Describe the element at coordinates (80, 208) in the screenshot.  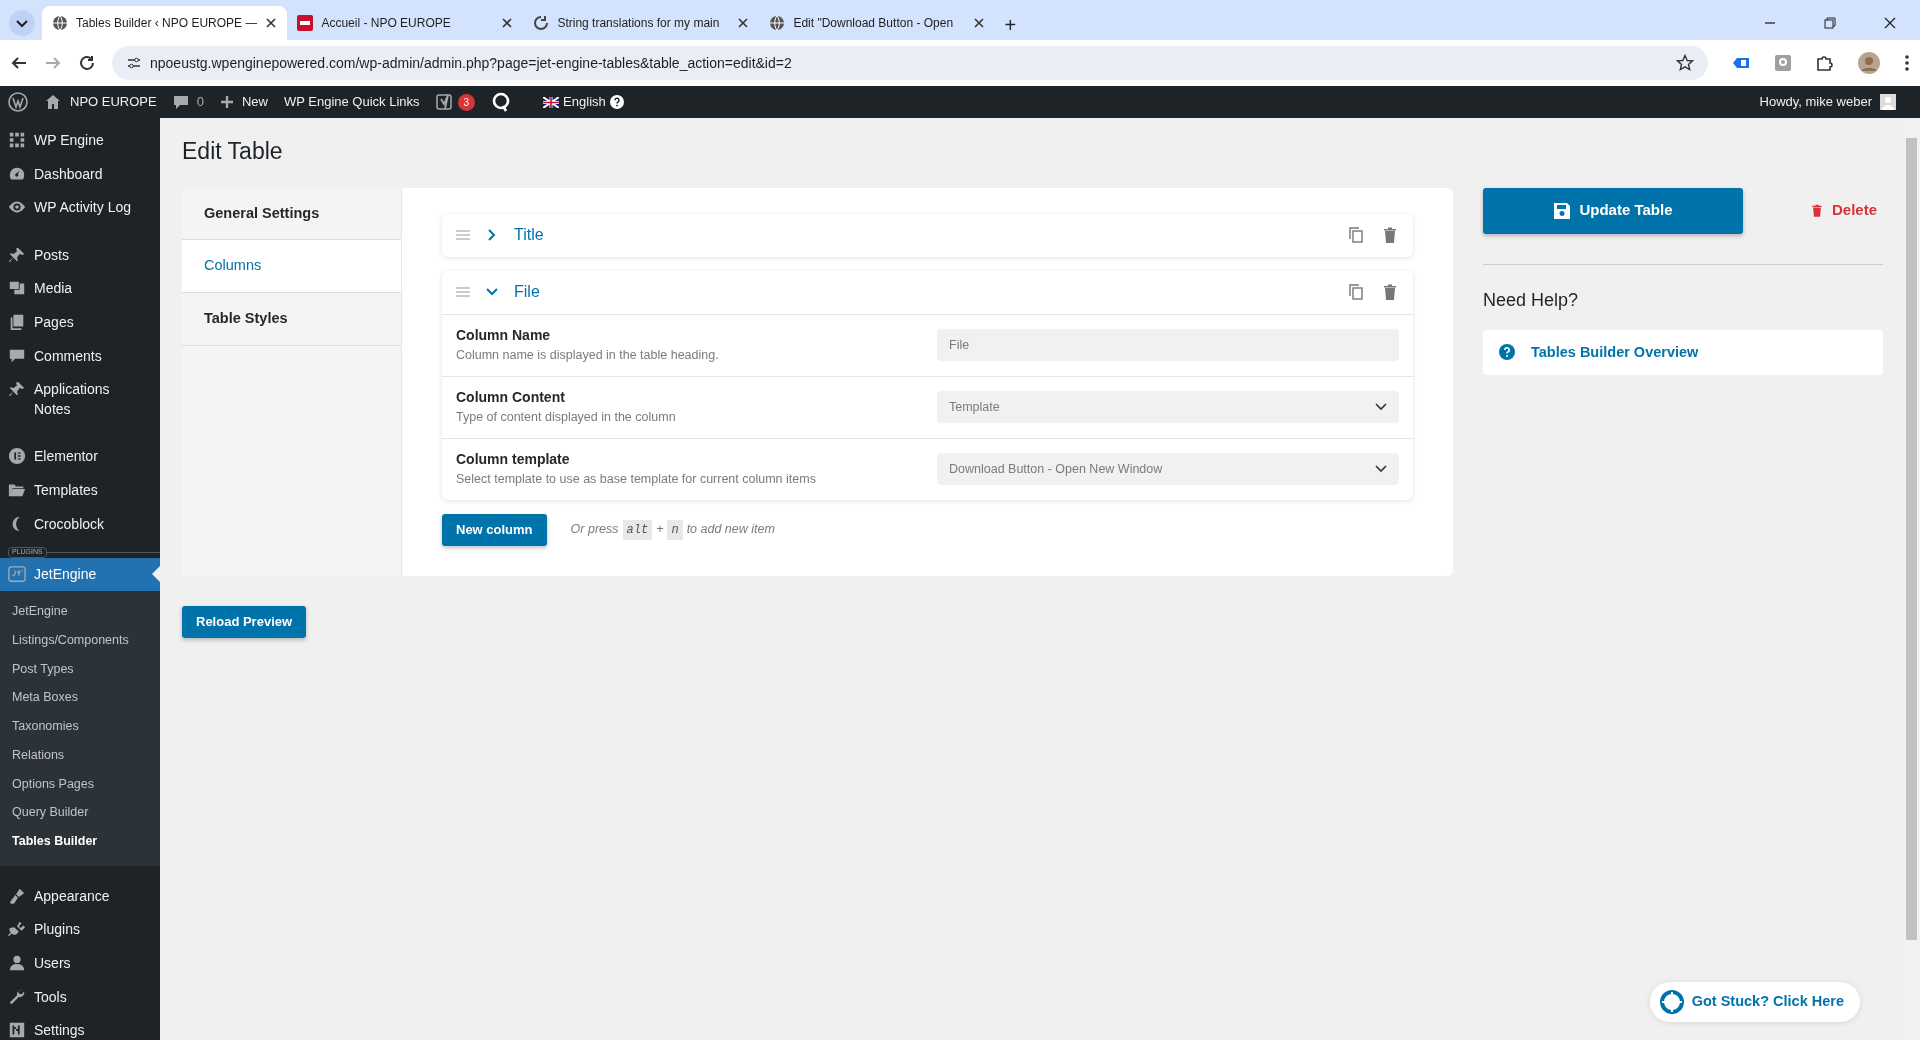
I see `menu-item: WP Activity Log` at that location.